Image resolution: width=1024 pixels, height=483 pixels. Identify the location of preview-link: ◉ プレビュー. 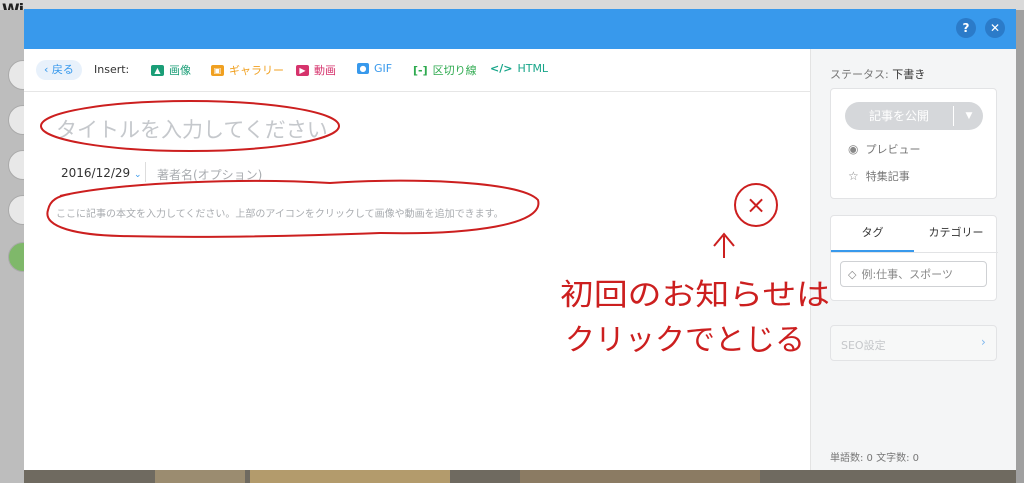
(884, 149).